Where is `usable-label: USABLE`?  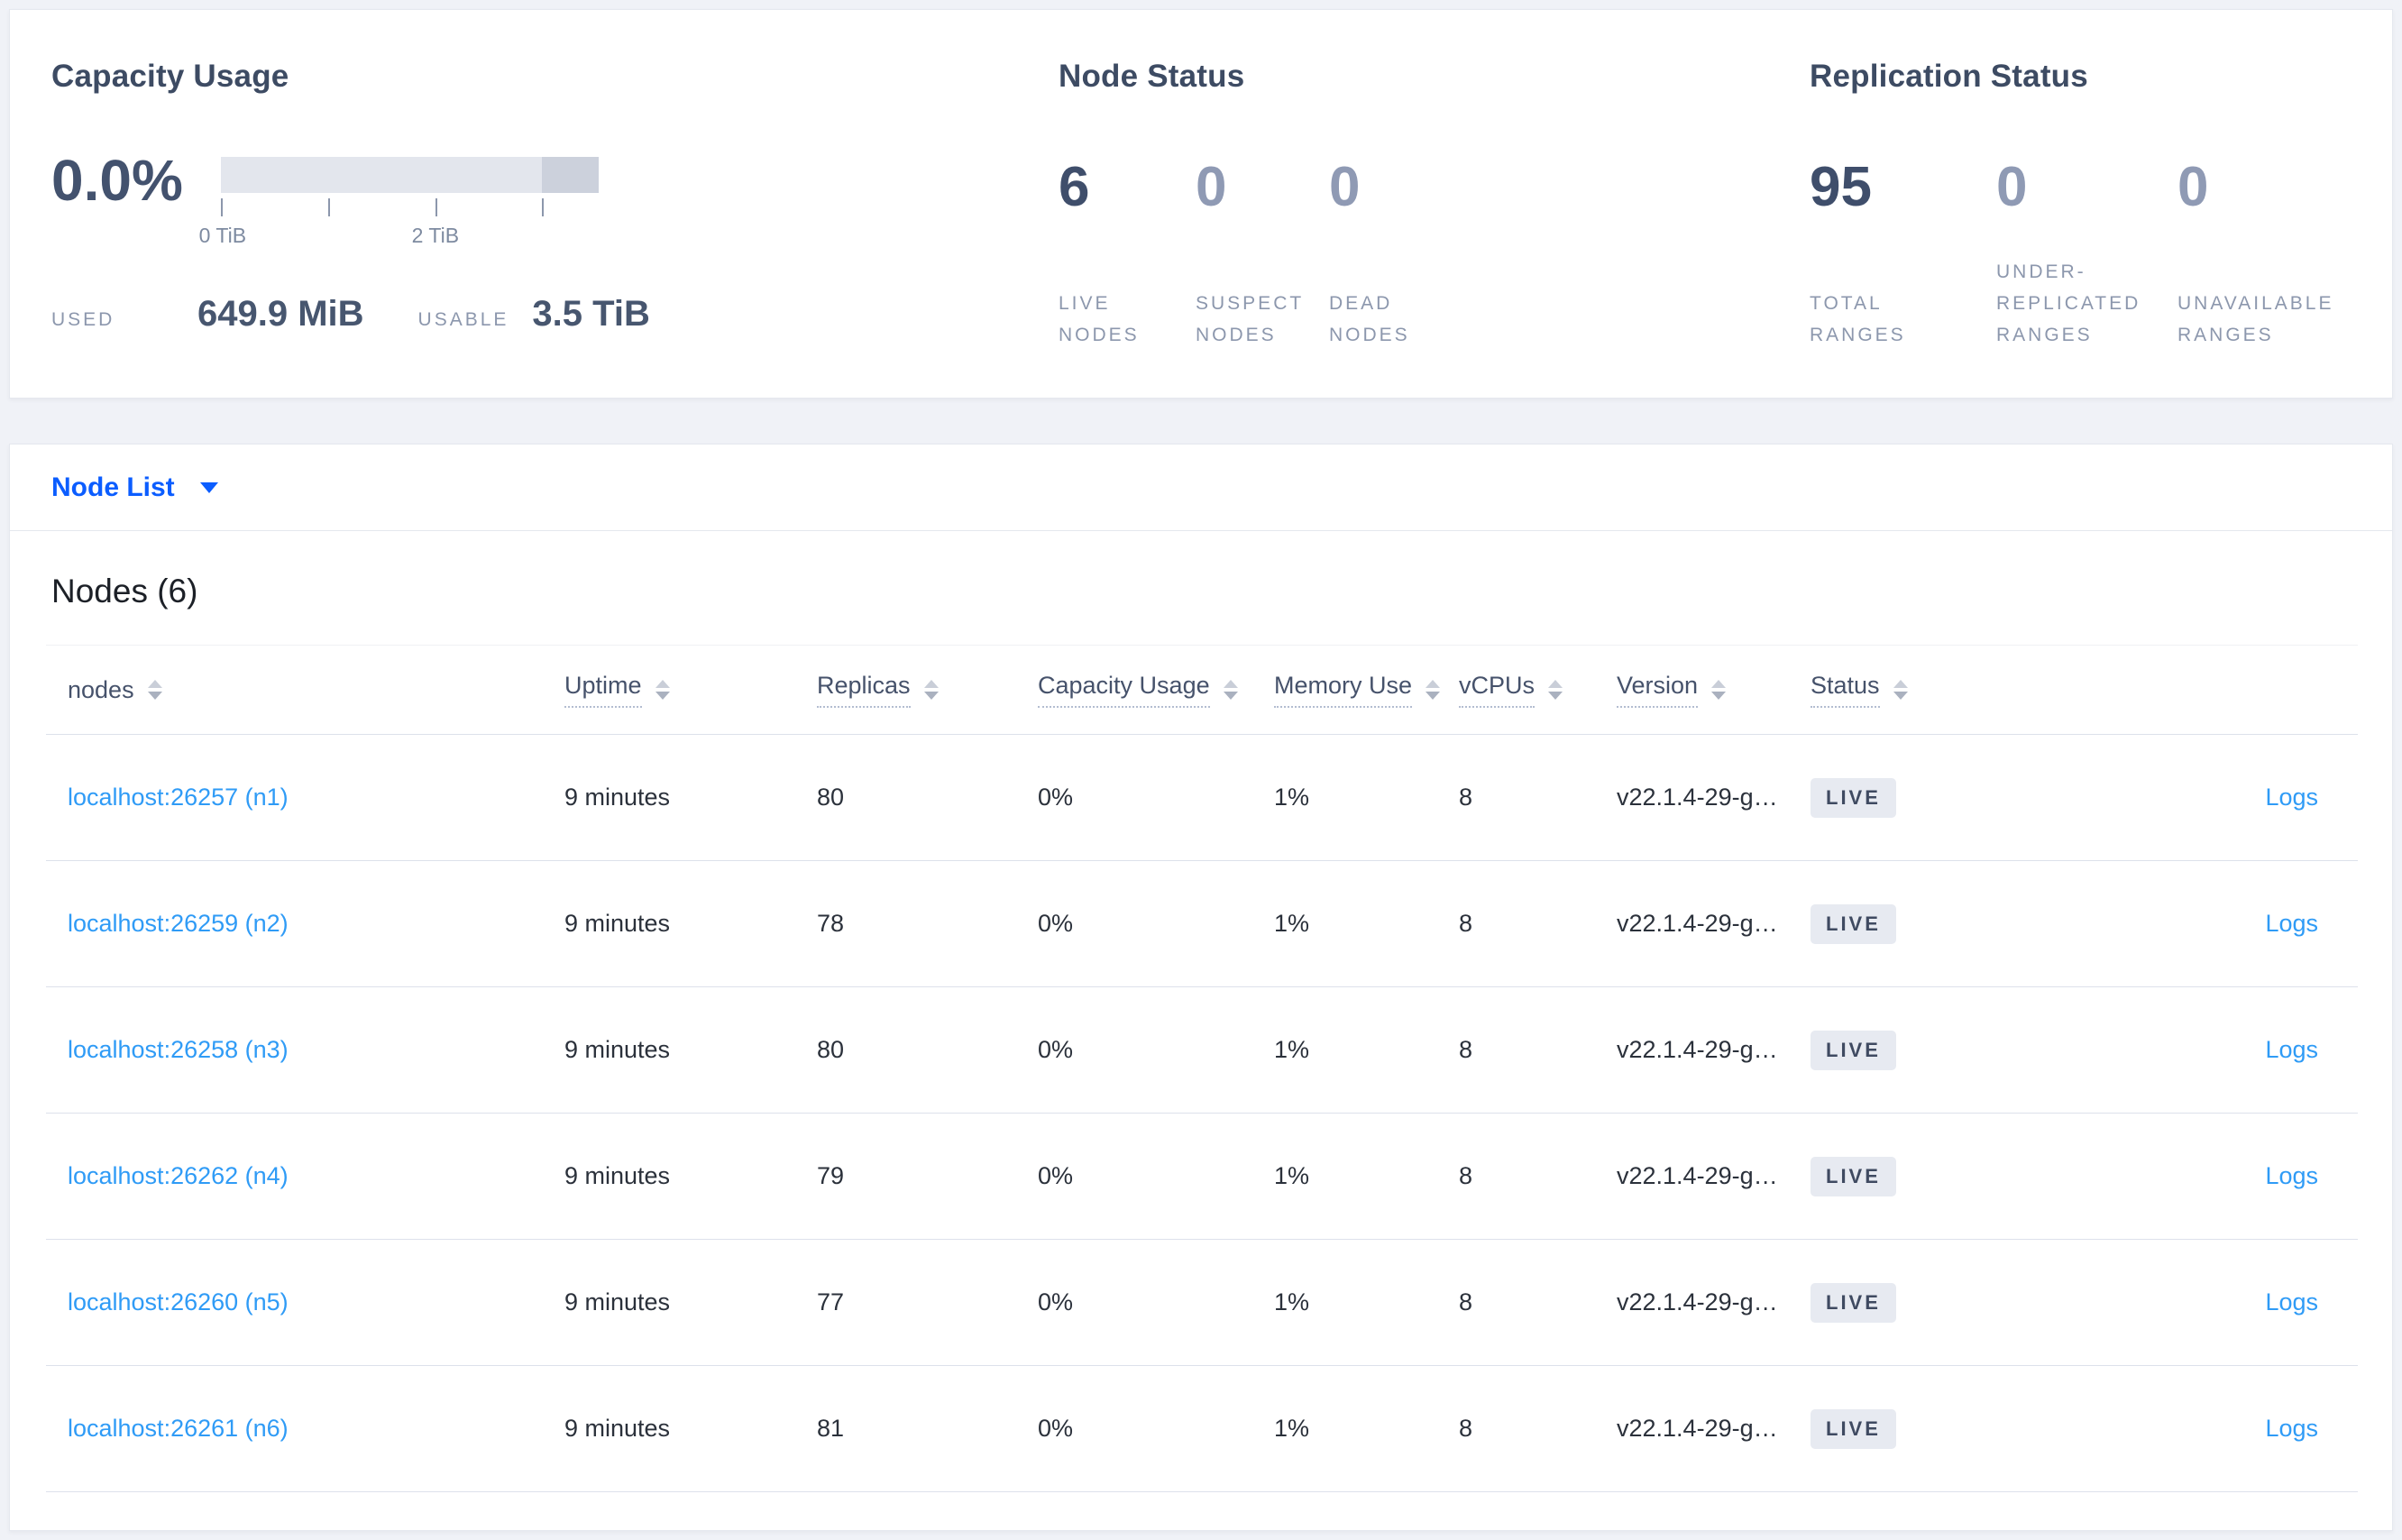
usable-label: USABLE is located at coordinates (463, 319).